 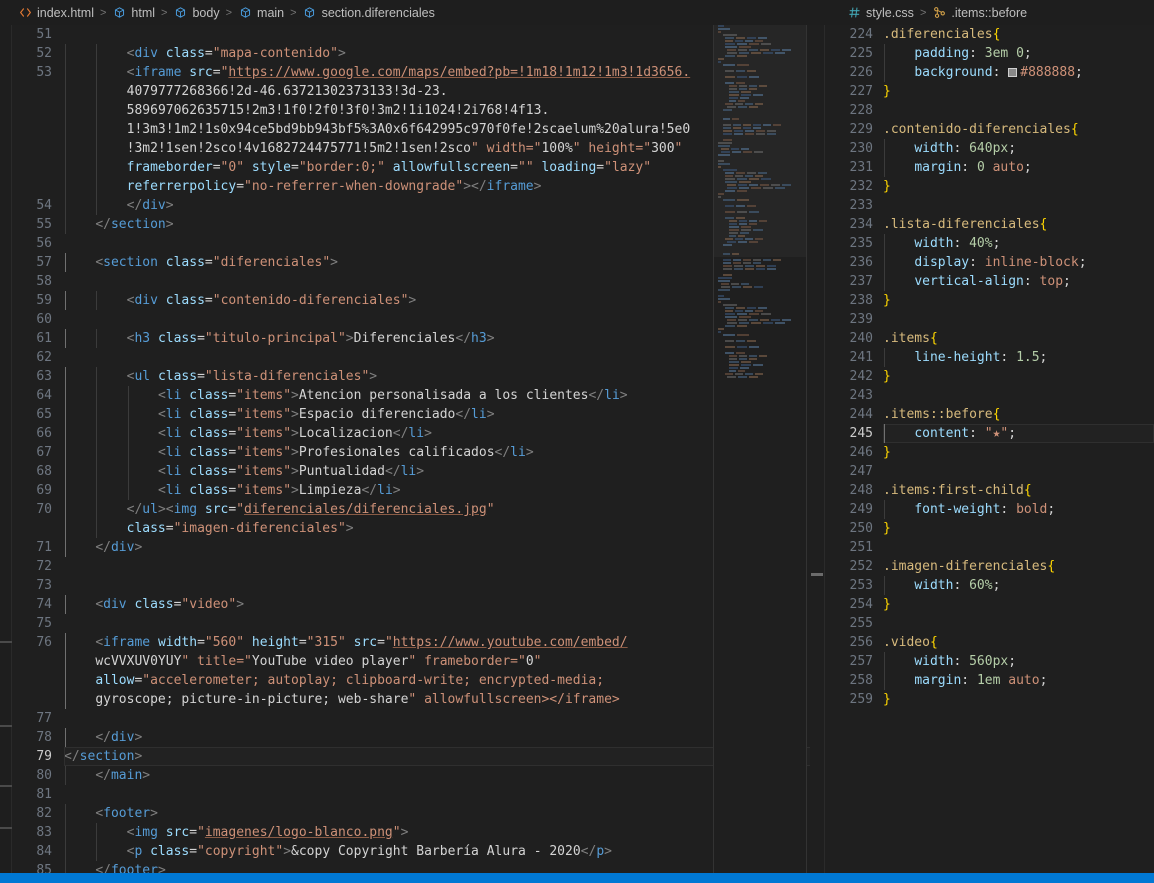 I want to click on code-line: <div class="mapa-contenido">, so click(x=444, y=53).